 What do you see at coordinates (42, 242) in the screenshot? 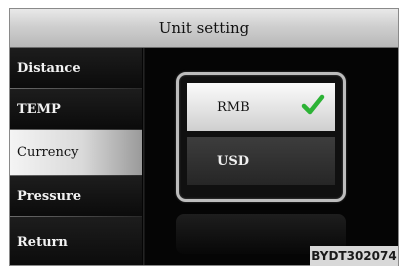
I see `sidebar-item-label: Return` at bounding box center [42, 242].